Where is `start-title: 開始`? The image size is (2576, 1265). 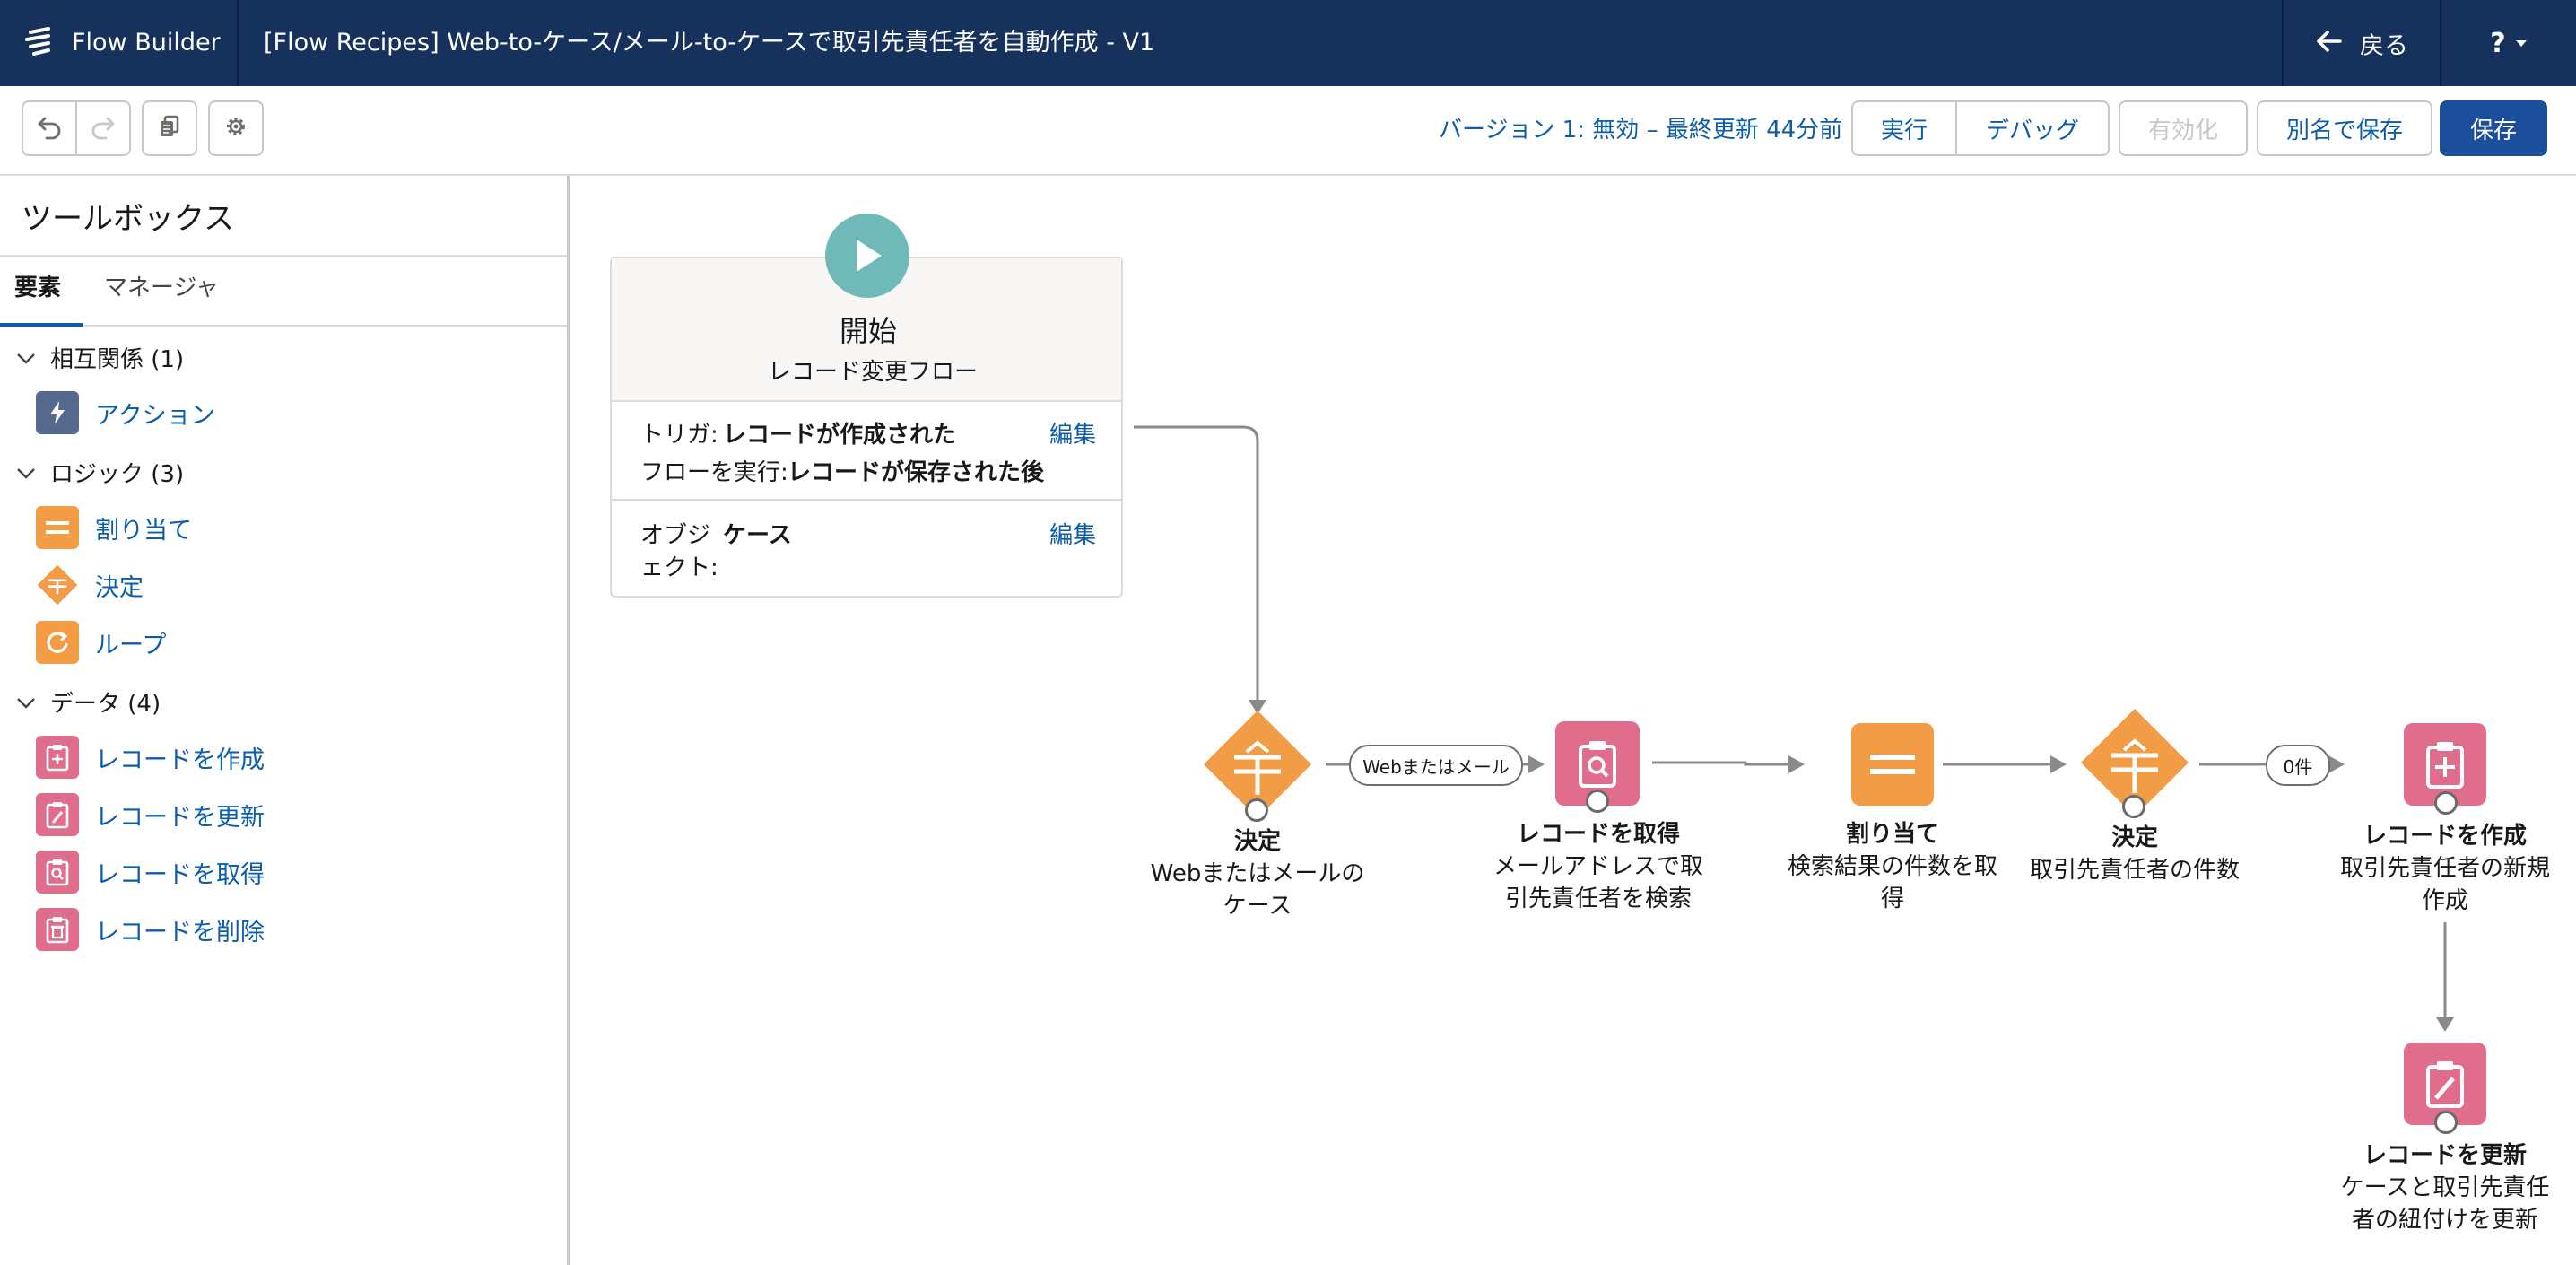 start-title: 開始 is located at coordinates (869, 331).